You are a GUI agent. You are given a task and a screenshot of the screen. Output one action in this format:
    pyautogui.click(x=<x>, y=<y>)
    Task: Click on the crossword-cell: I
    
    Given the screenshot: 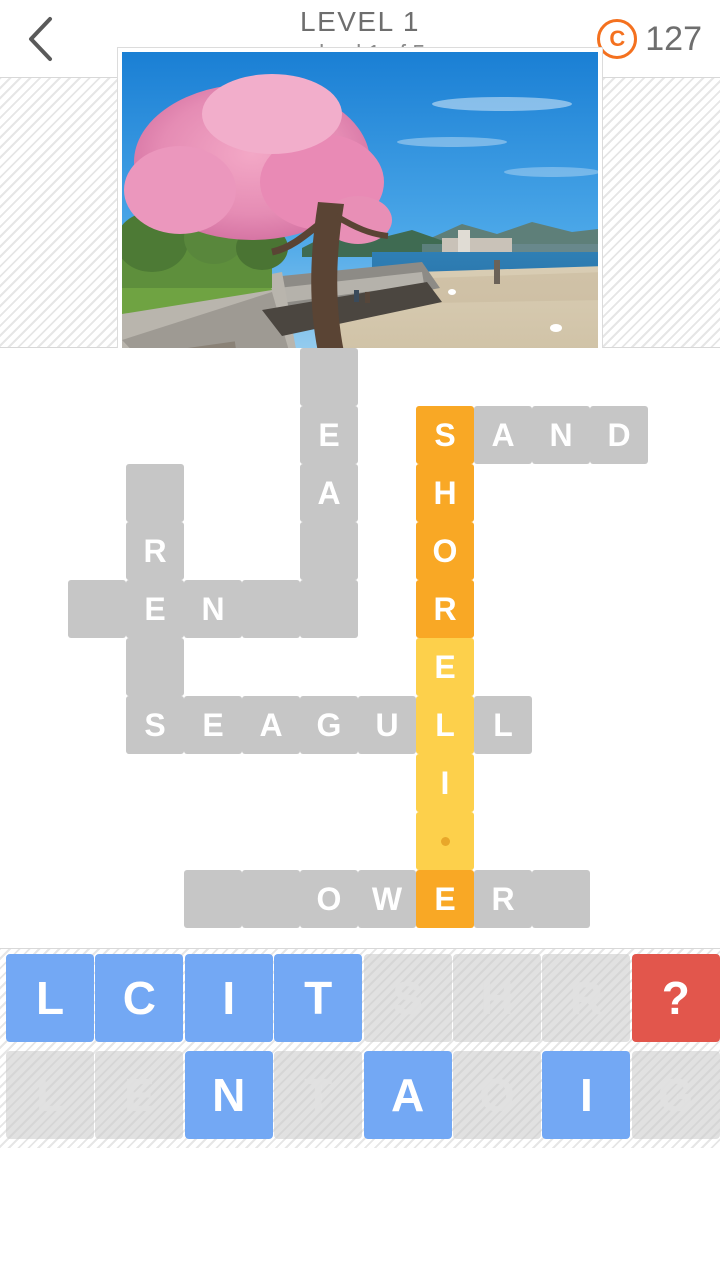 What is the action you would take?
    pyautogui.click(x=445, y=783)
    